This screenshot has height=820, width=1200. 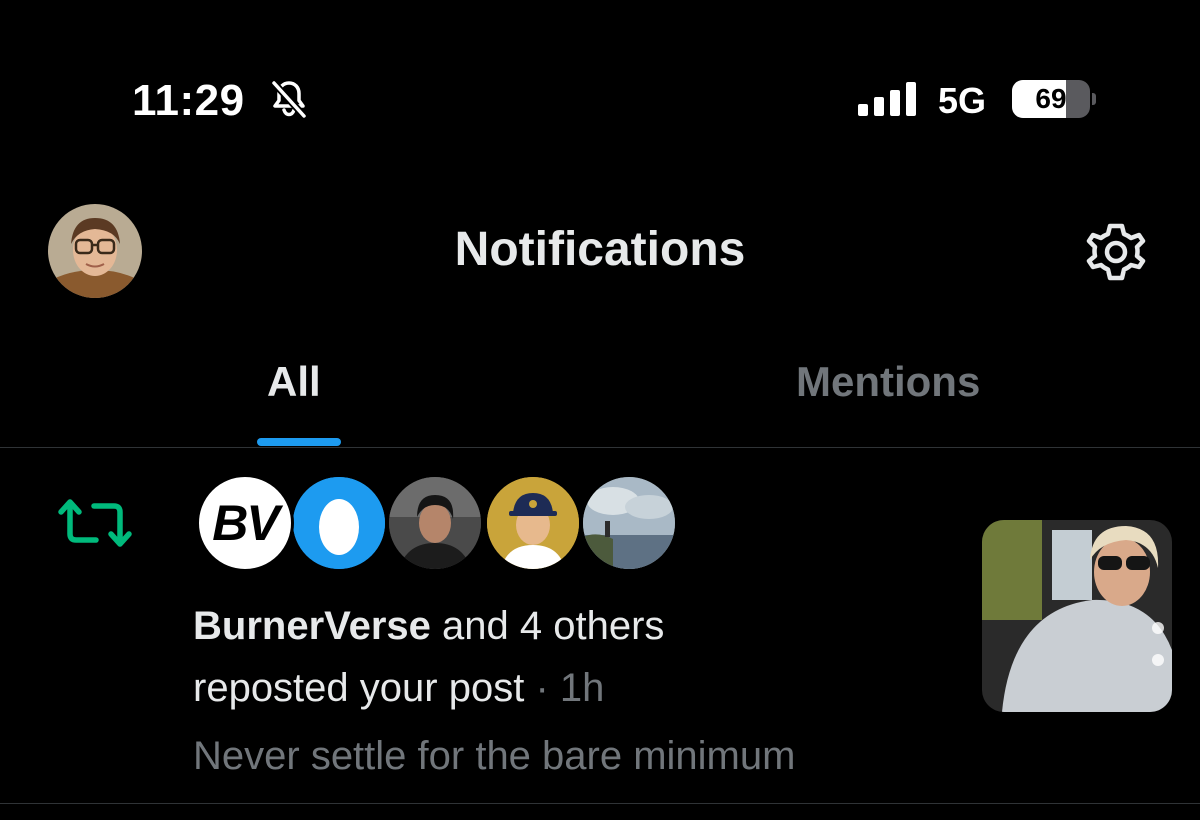 What do you see at coordinates (888, 382) in the screenshot?
I see `tab-mentions: Mentions` at bounding box center [888, 382].